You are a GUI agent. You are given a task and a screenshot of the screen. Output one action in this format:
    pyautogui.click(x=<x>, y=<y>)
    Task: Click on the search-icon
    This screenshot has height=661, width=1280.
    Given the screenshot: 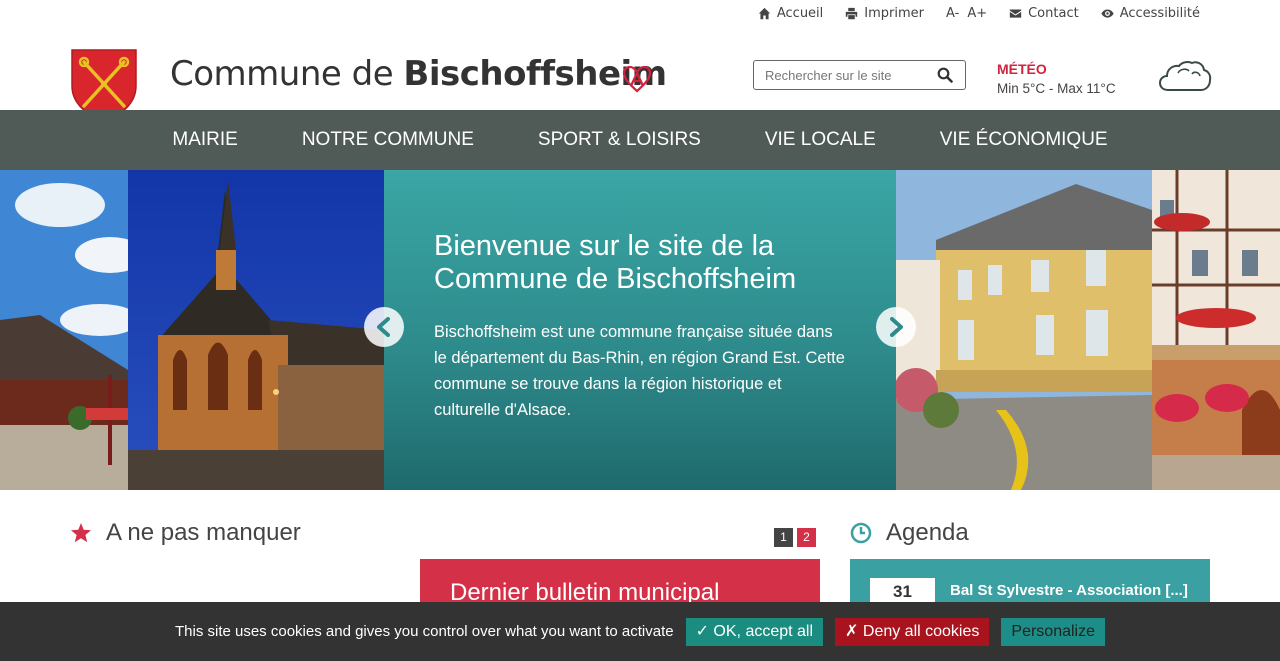 What is the action you would take?
    pyautogui.click(x=945, y=75)
    